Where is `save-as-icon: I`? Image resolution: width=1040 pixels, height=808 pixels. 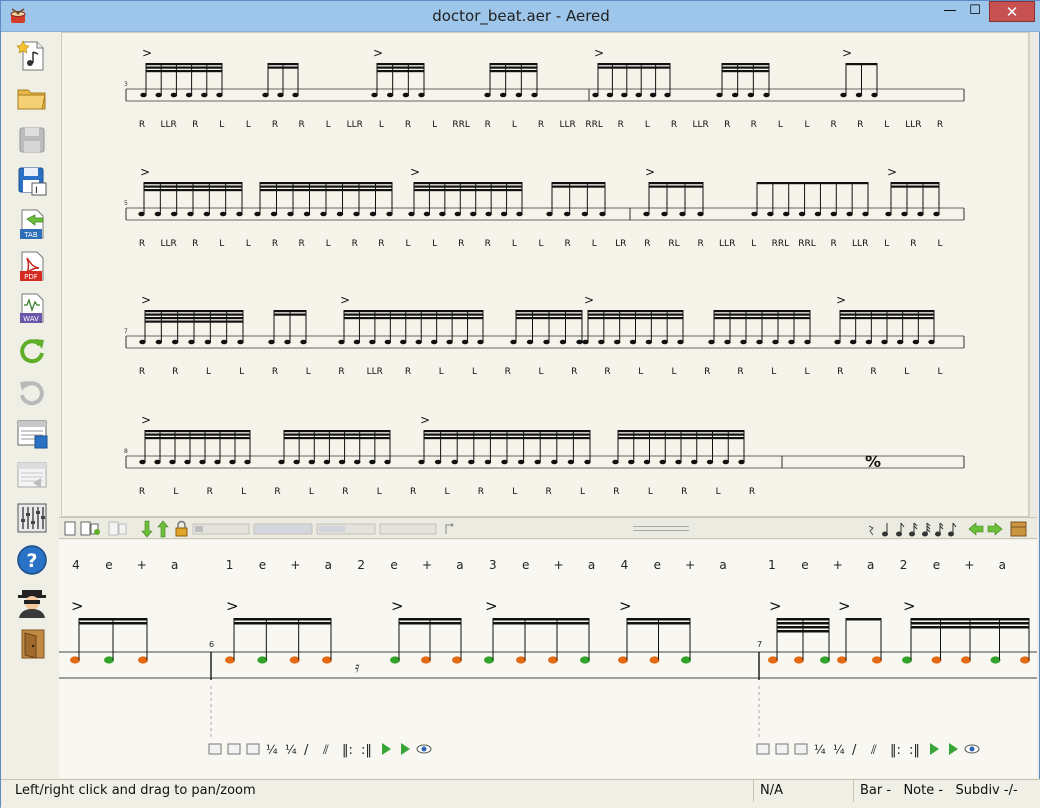 save-as-icon: I is located at coordinates (32, 182).